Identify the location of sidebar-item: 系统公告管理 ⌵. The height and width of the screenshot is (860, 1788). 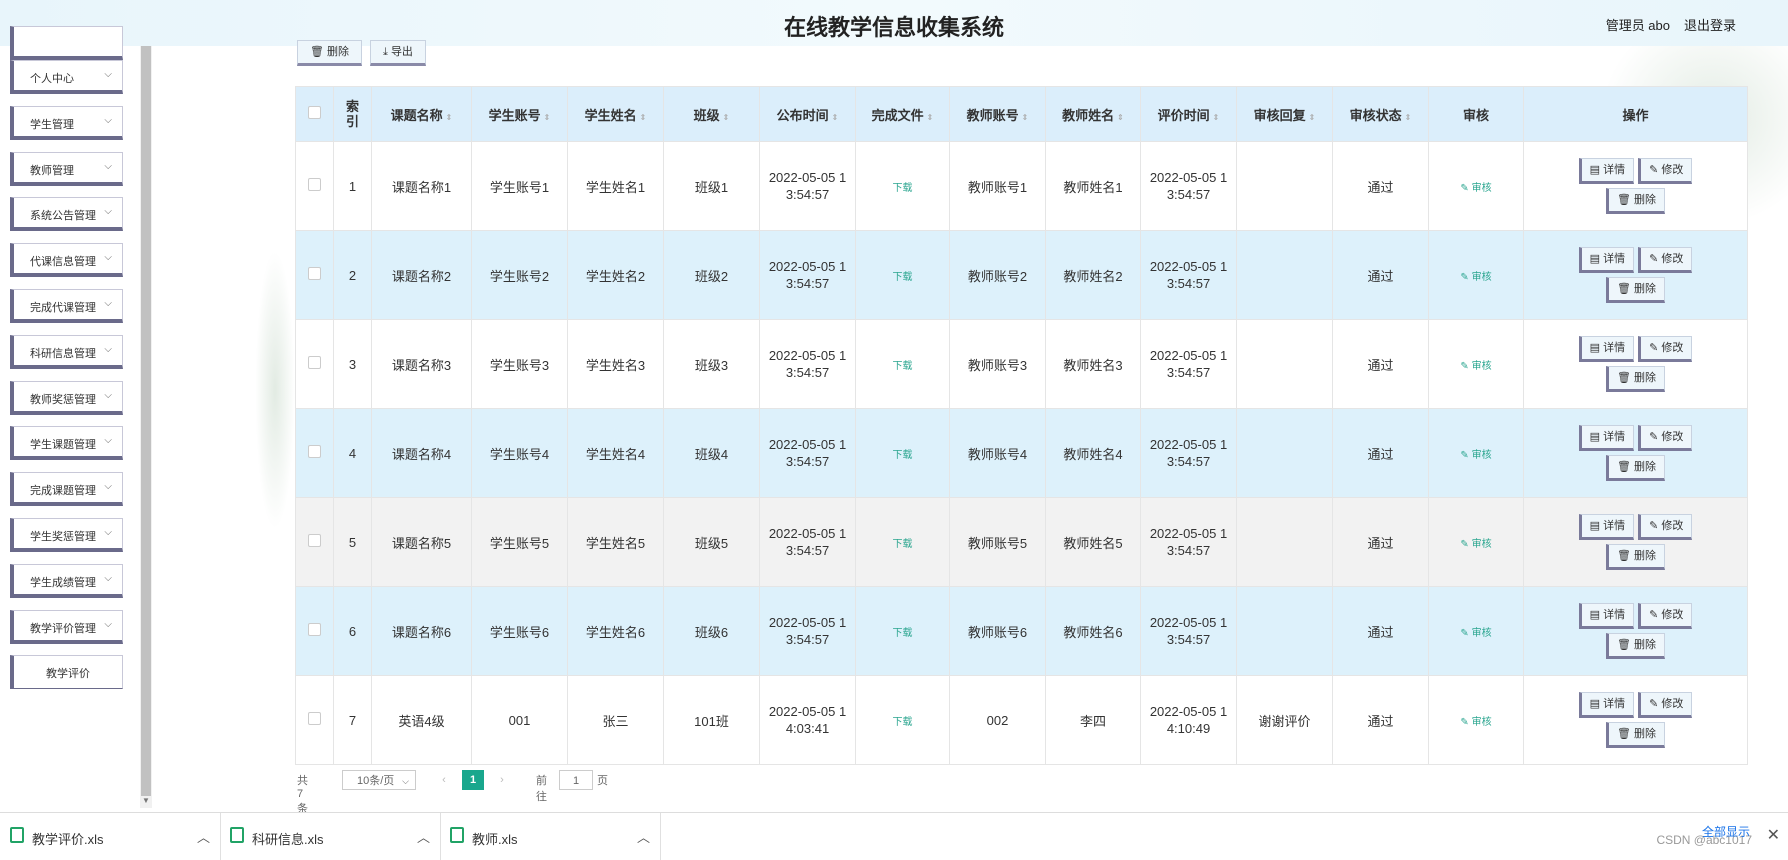
(66, 214).